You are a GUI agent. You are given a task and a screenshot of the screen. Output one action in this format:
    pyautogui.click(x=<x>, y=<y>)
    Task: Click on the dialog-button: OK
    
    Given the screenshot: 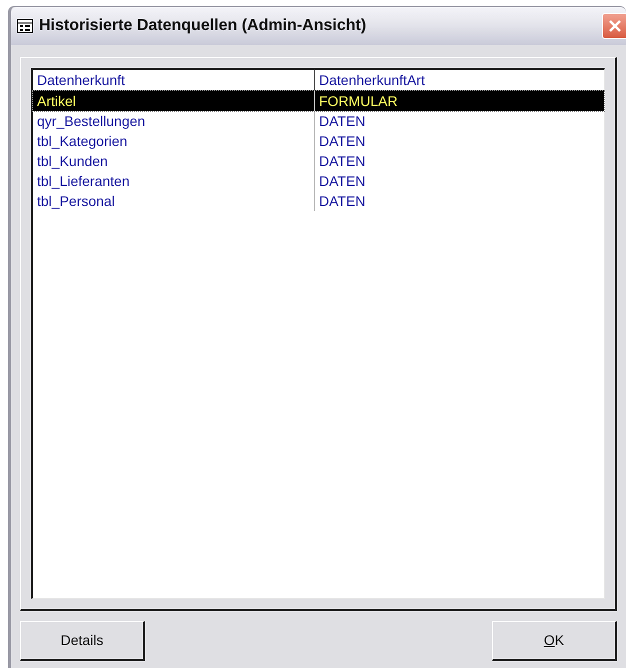 What is the action you would take?
    pyautogui.click(x=554, y=641)
    